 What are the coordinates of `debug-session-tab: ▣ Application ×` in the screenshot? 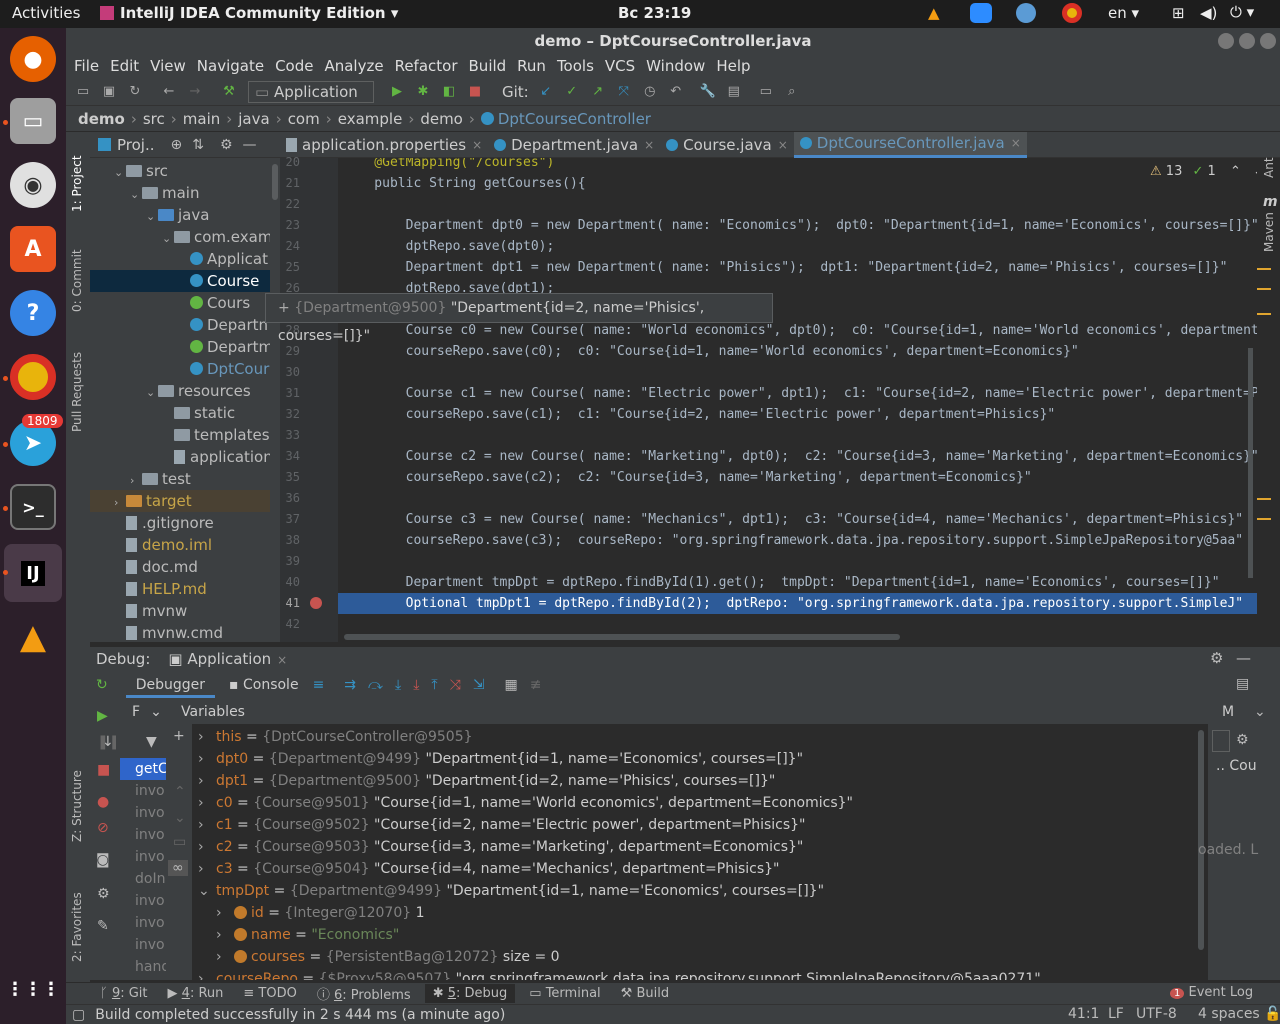 It's located at (227, 659).